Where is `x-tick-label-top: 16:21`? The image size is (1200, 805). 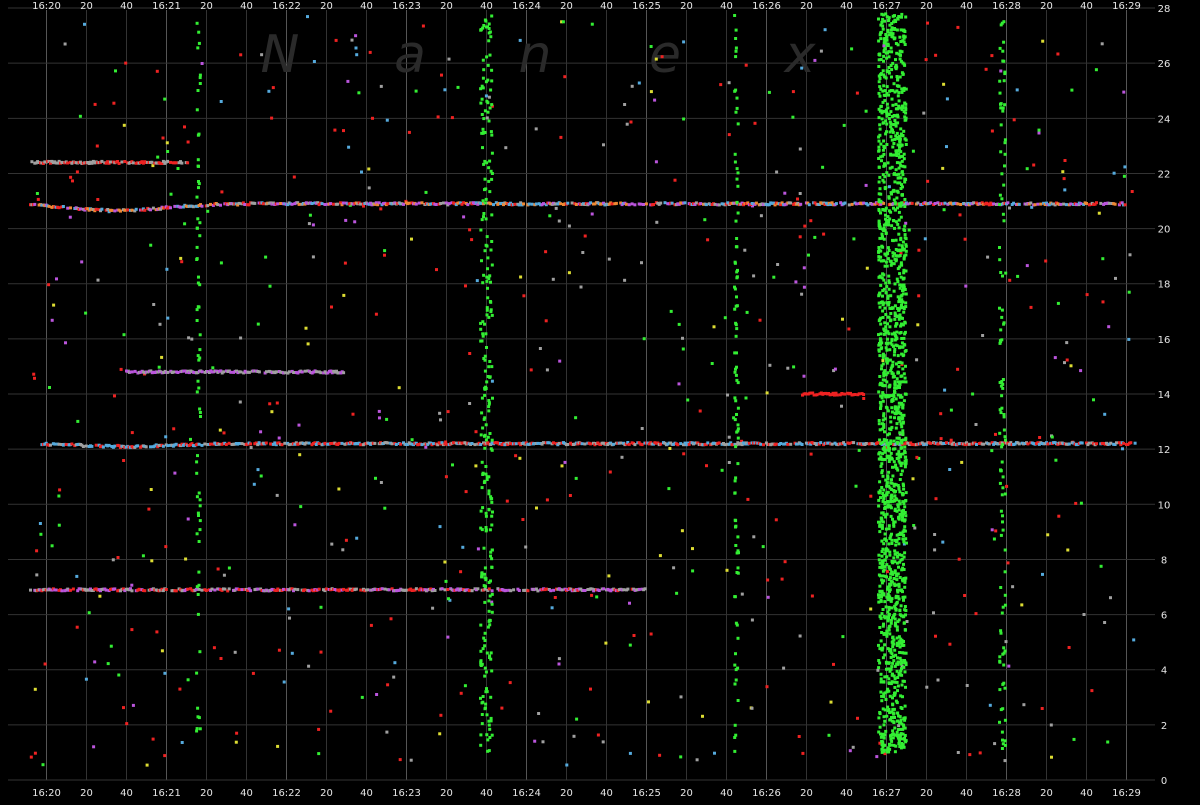
x-tick-label-top: 16:21 is located at coordinates (166, 6).